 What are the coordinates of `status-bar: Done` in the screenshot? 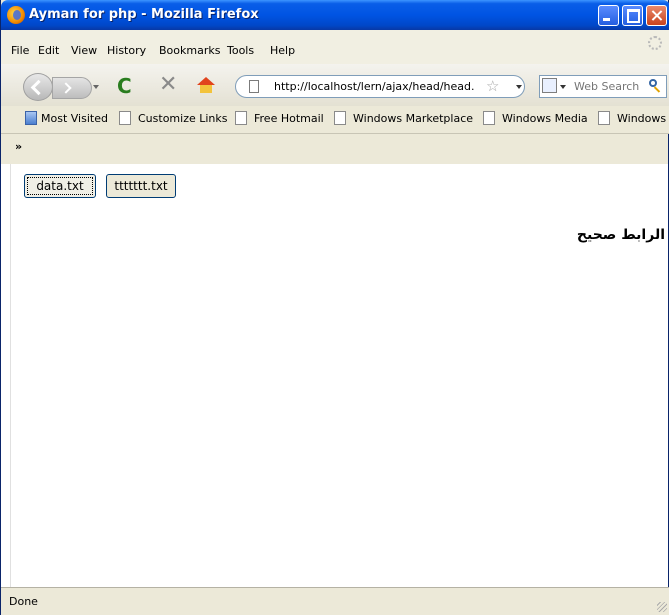 It's located at (335, 601).